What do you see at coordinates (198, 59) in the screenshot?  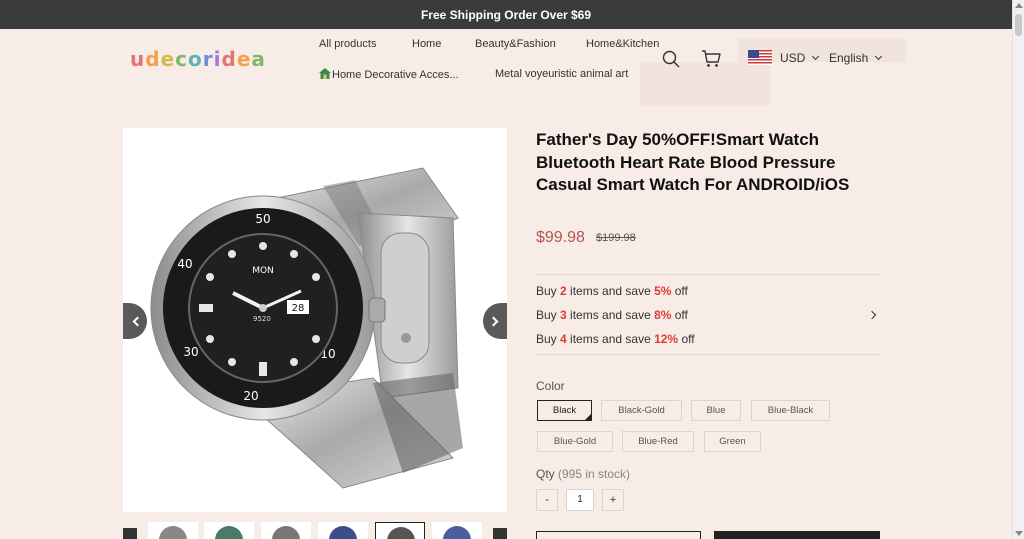 I see `brand-logo: udecoridea` at bounding box center [198, 59].